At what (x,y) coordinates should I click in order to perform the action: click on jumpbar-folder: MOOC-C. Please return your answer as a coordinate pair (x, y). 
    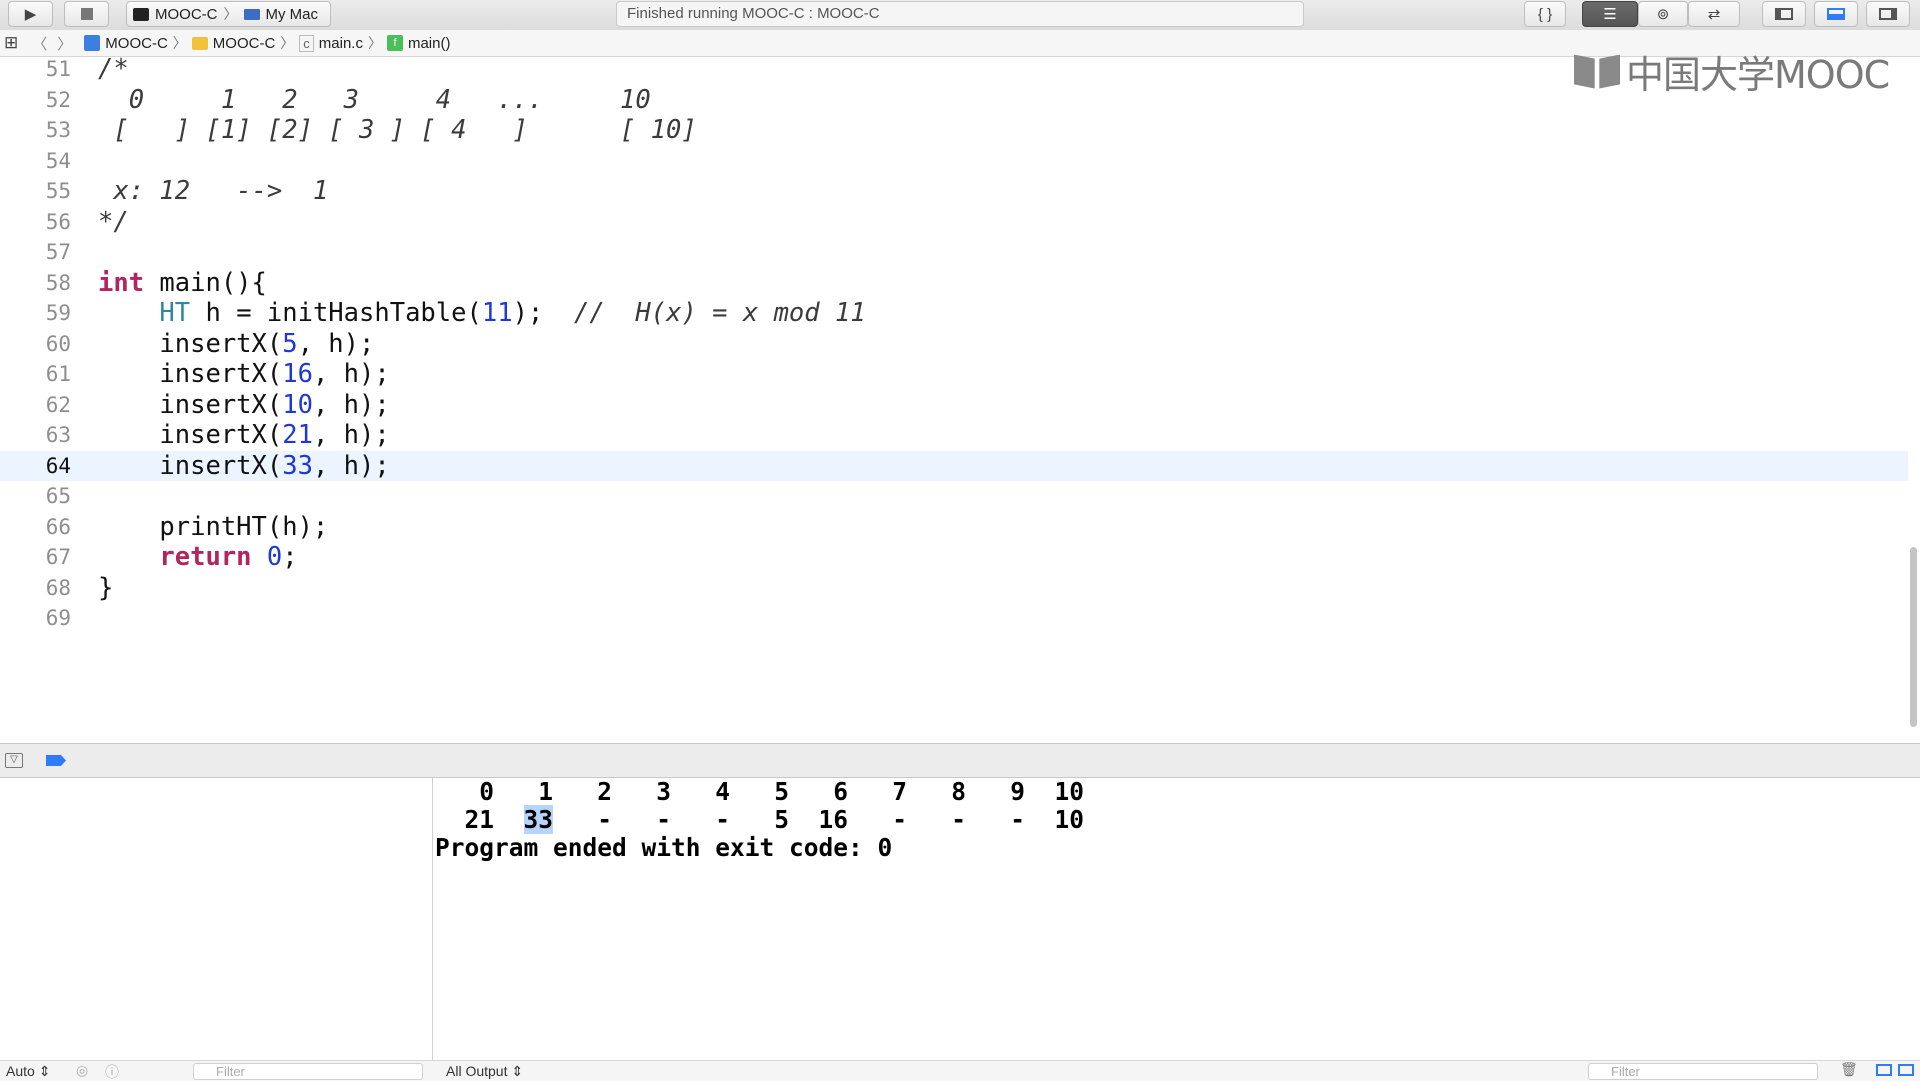
    Looking at the image, I should click on (233, 43).